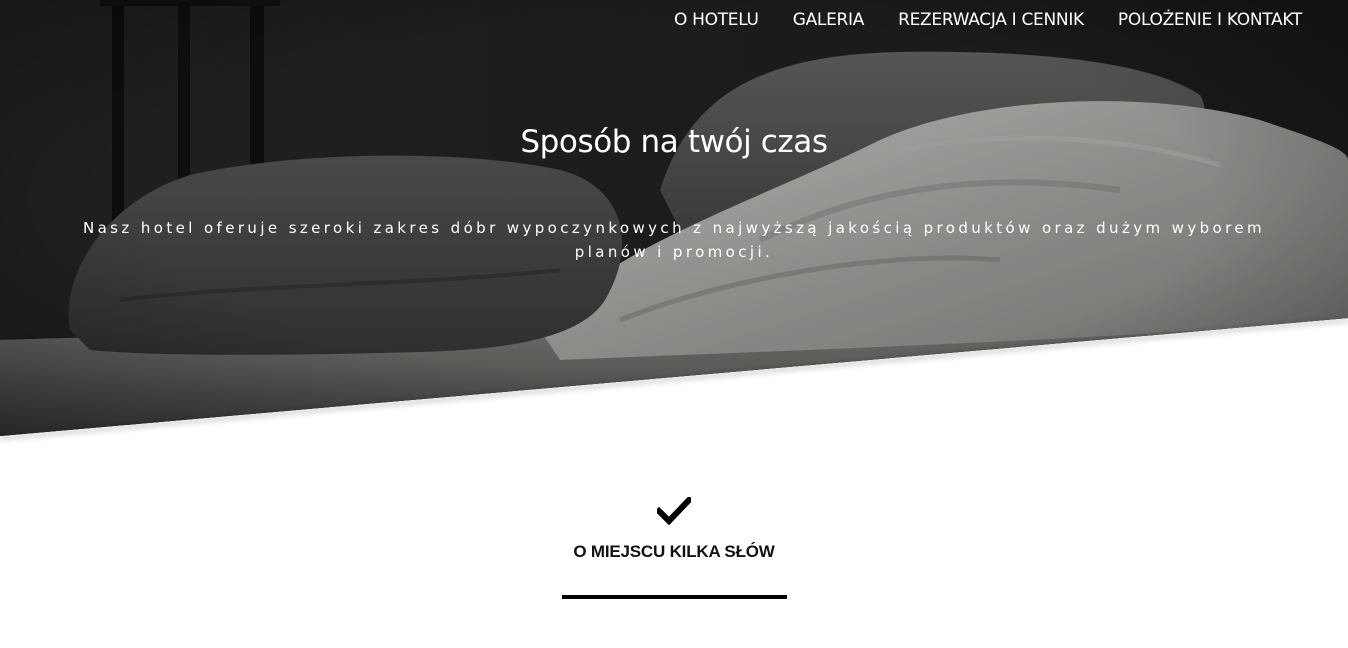 The width and height of the screenshot is (1348, 648). What do you see at coordinates (674, 551) in the screenshot?
I see `section-title: O MIEJSCU KILKA SŁÓW` at bounding box center [674, 551].